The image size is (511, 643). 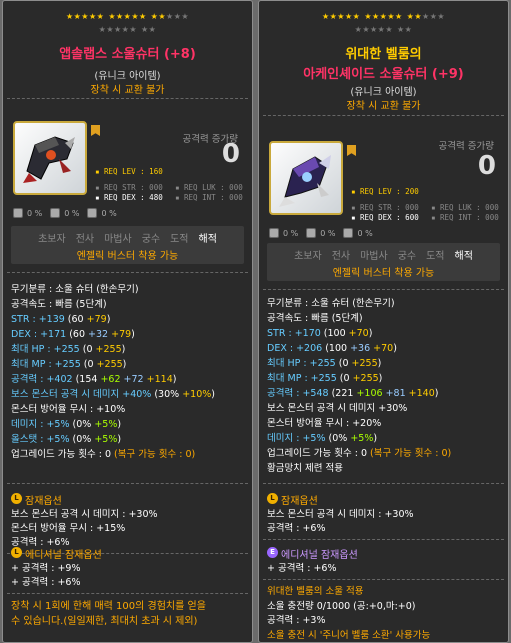 I want to click on stat-line: 최대 MP : +255 (0 +255), so click(x=68, y=365).